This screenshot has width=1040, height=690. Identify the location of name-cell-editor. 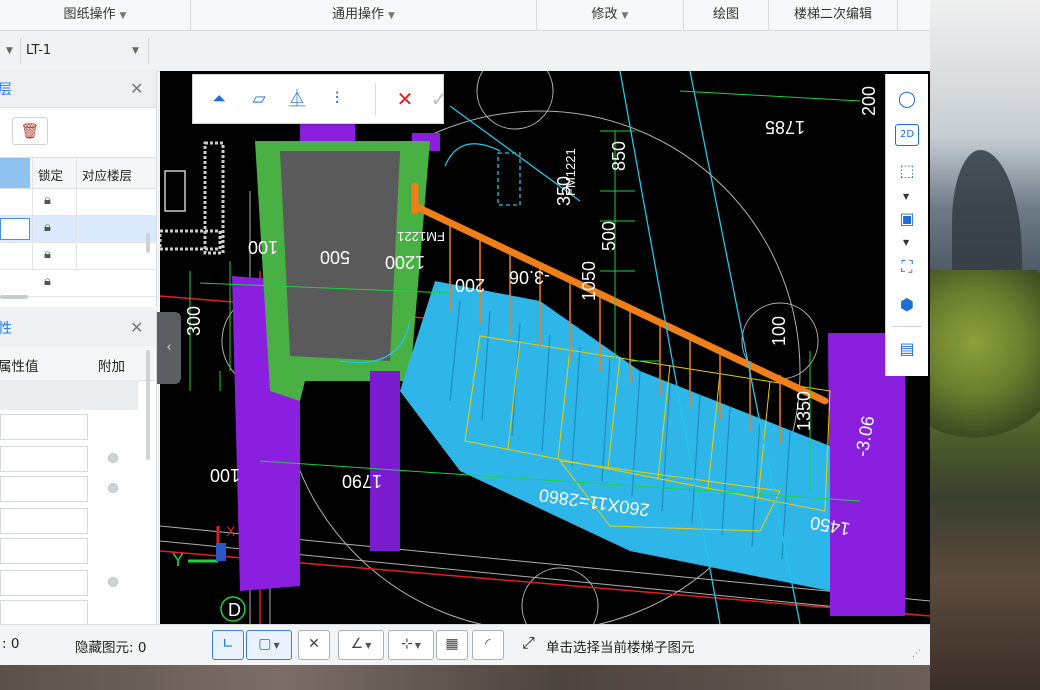
(15, 229).